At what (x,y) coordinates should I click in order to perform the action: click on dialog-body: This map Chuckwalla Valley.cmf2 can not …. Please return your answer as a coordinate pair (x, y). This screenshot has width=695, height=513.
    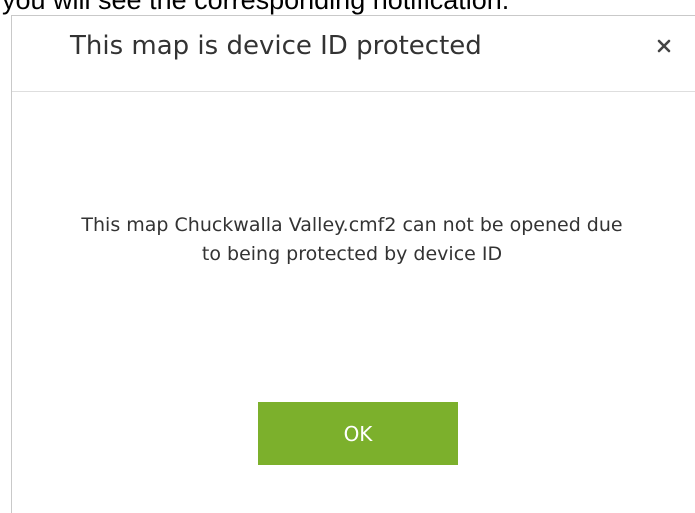
    Looking at the image, I should click on (352, 240).